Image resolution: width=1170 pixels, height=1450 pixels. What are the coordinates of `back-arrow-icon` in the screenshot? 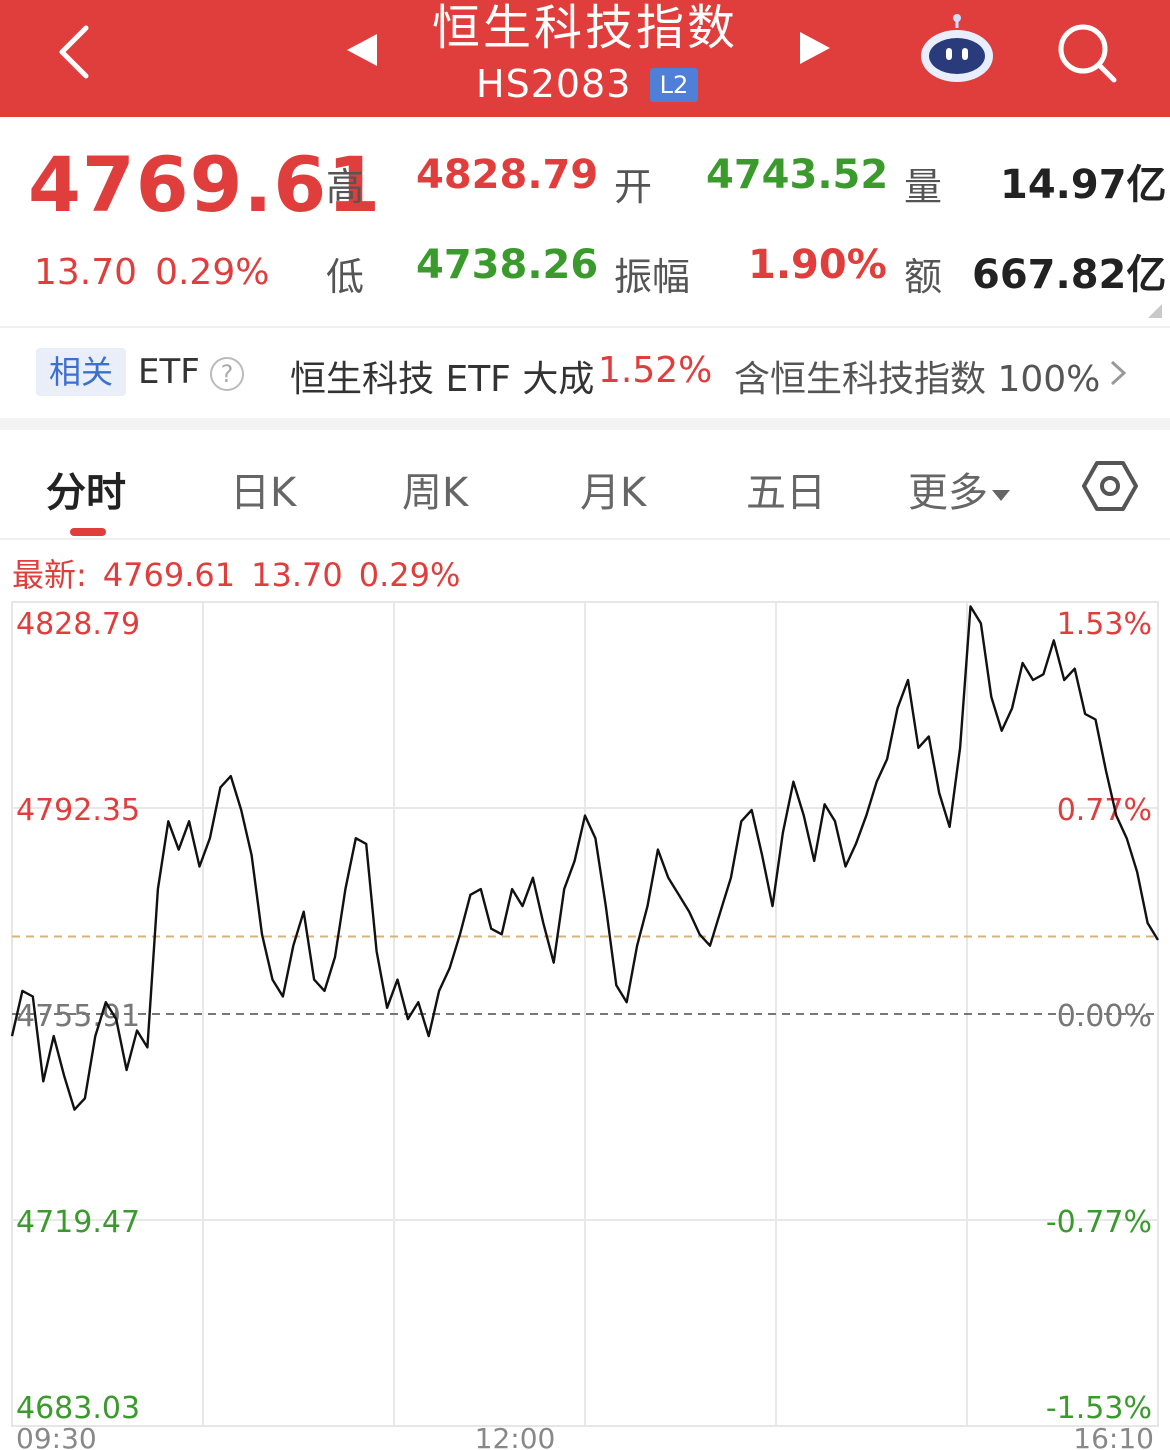 It's located at (75, 52).